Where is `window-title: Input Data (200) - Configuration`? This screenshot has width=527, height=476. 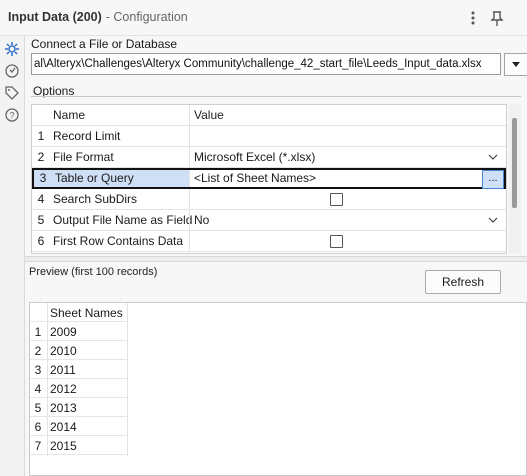 window-title: Input Data (200) - Configuration is located at coordinates (98, 17).